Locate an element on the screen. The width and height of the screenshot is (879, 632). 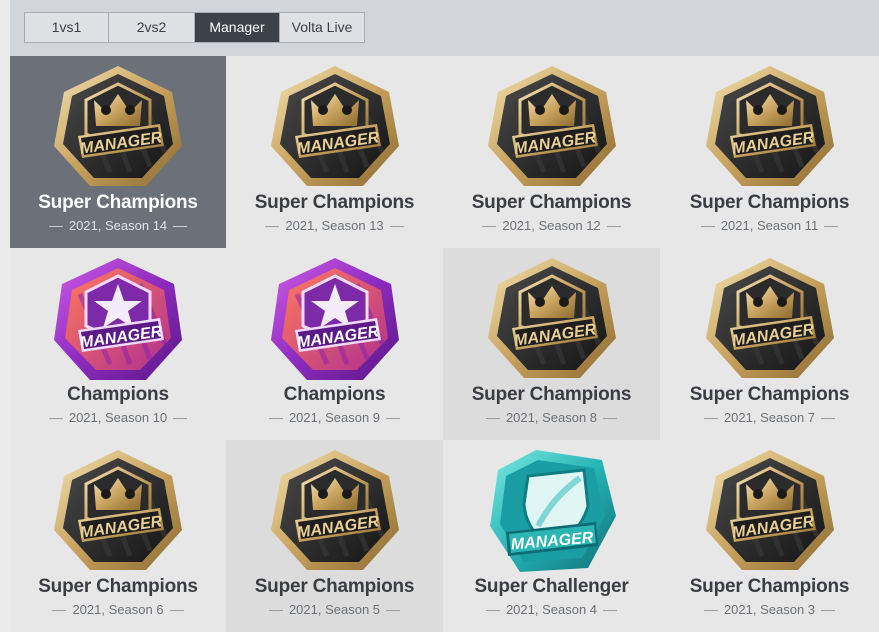
achievement-season: 2021, Season 11 is located at coordinates (769, 225).